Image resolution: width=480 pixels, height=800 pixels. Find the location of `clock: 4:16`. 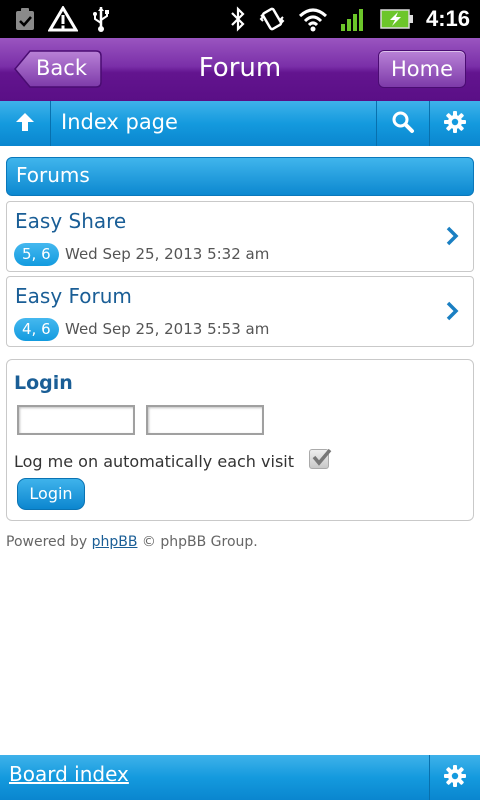

clock: 4:16 is located at coordinates (447, 18).